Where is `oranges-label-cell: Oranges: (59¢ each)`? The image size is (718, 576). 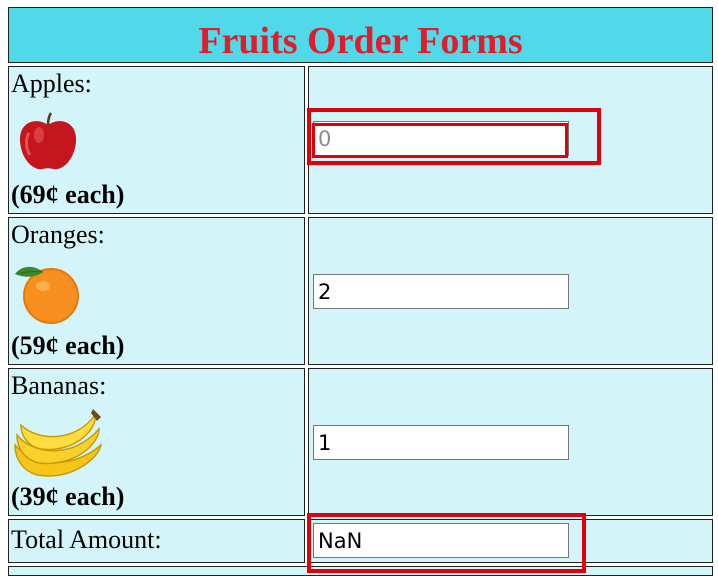 oranges-label-cell: Oranges: (59¢ each) is located at coordinates (156, 291).